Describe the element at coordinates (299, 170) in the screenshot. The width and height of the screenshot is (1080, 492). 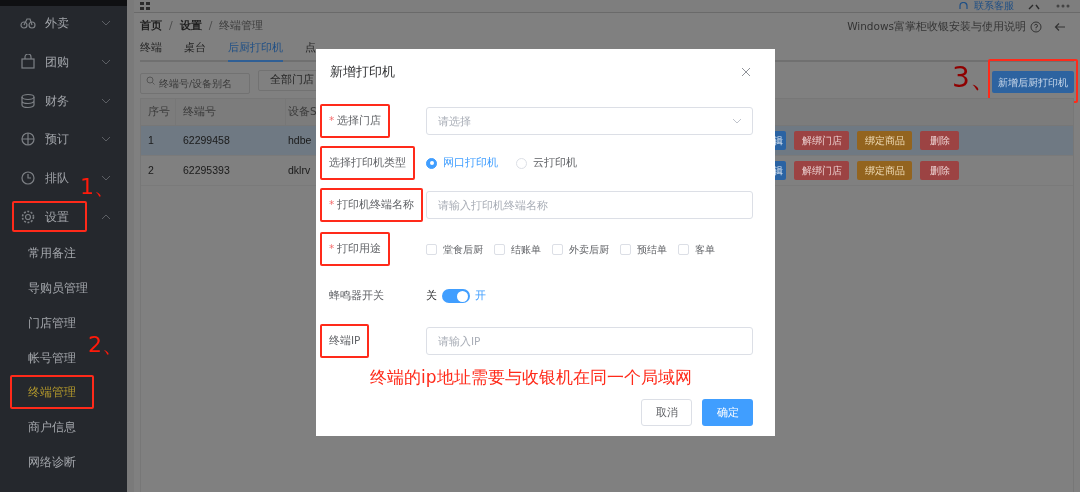
I see `table-cell-text: dklrv` at that location.